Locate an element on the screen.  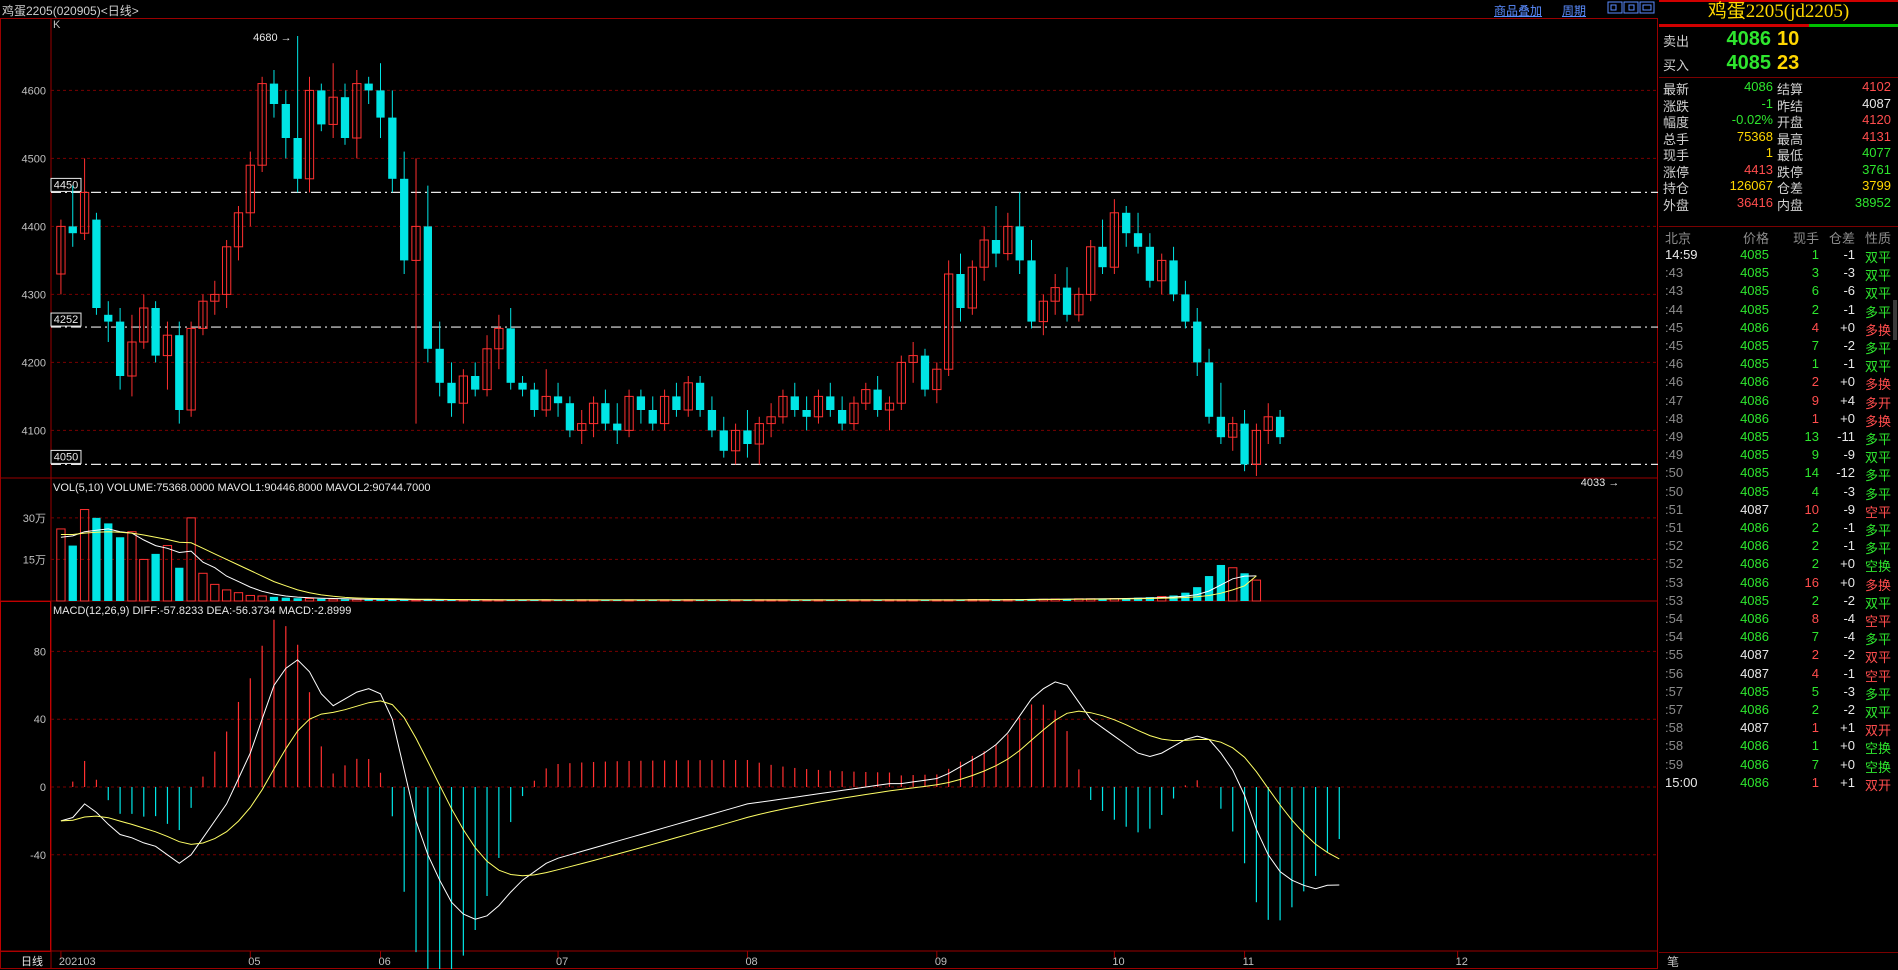
tick-nature: 多换 is located at coordinates (1878, 421).